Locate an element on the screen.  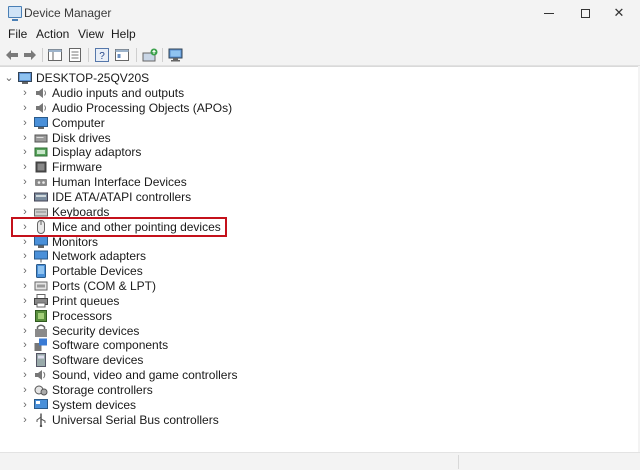
back-button is located at coordinates (12, 55).